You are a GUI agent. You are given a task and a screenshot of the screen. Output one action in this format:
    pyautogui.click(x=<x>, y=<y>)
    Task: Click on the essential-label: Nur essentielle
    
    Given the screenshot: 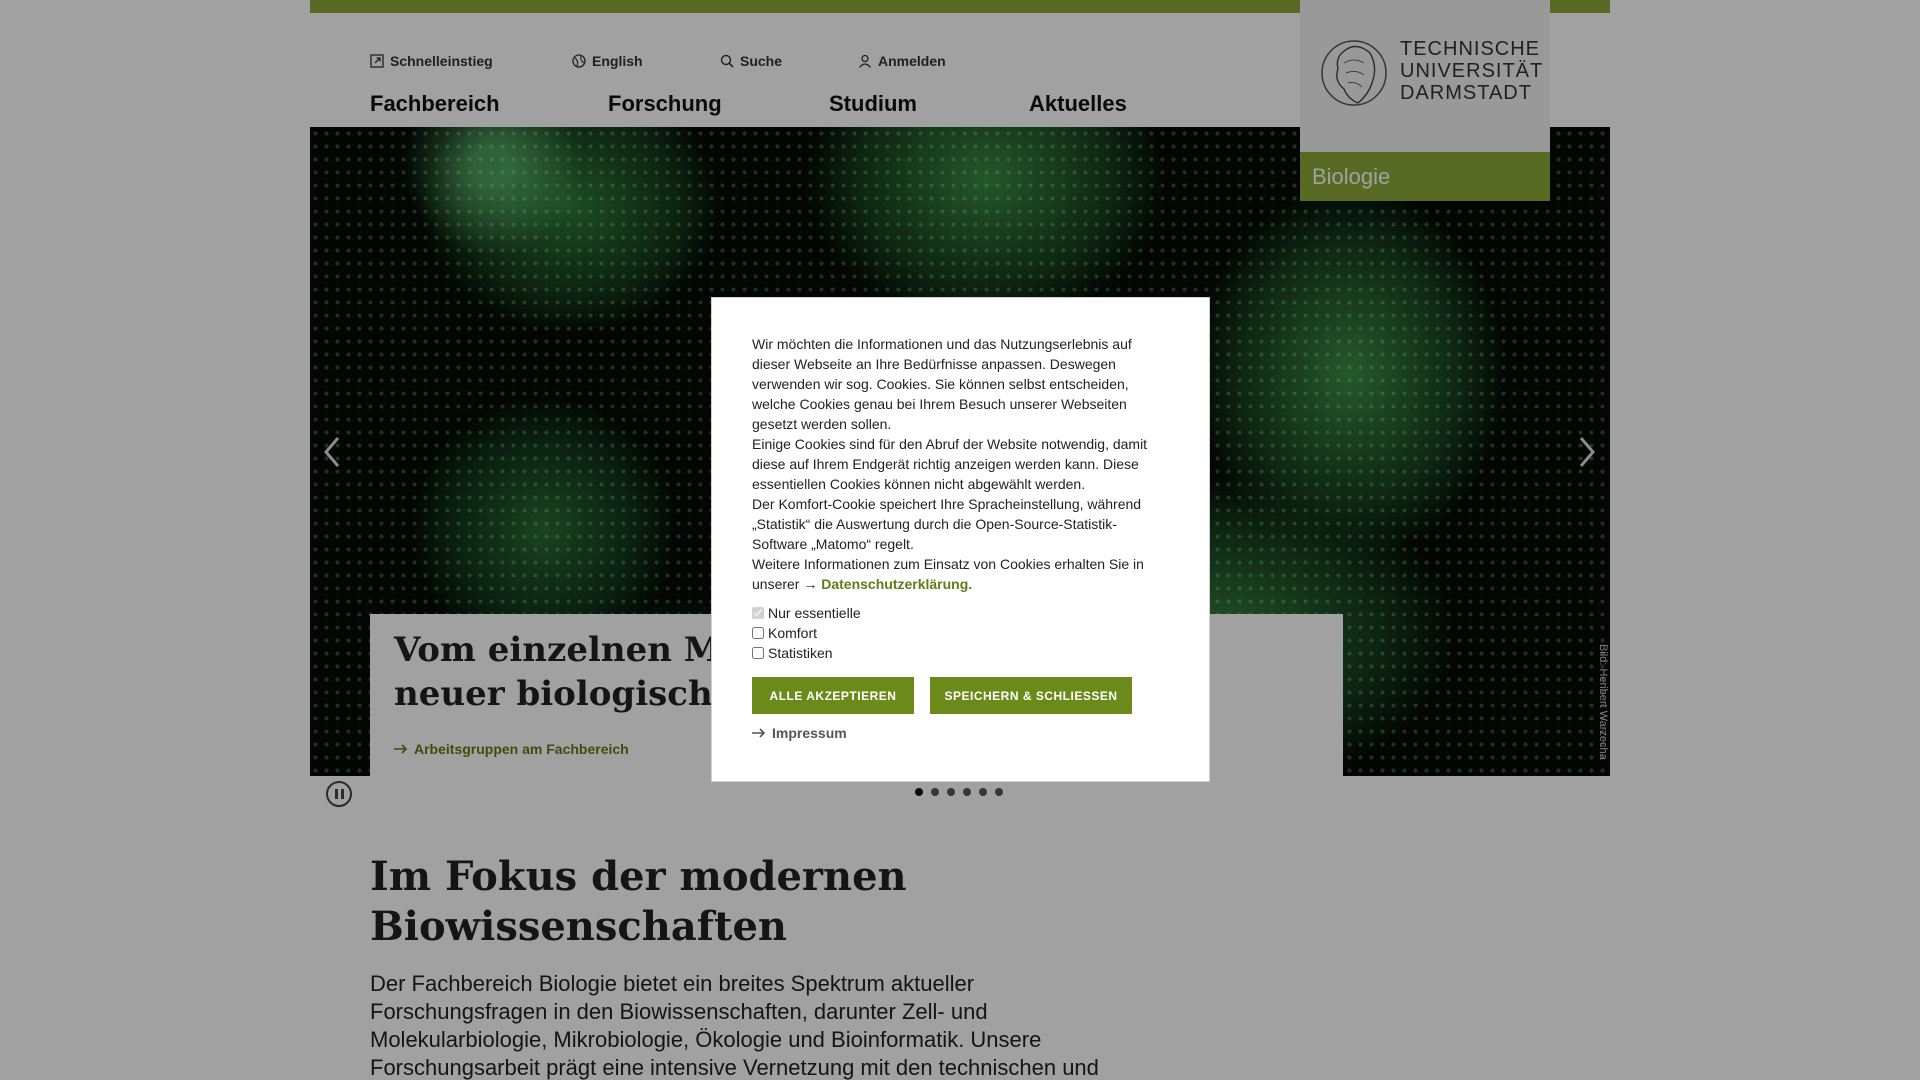 What is the action you would take?
    pyautogui.click(x=814, y=613)
    